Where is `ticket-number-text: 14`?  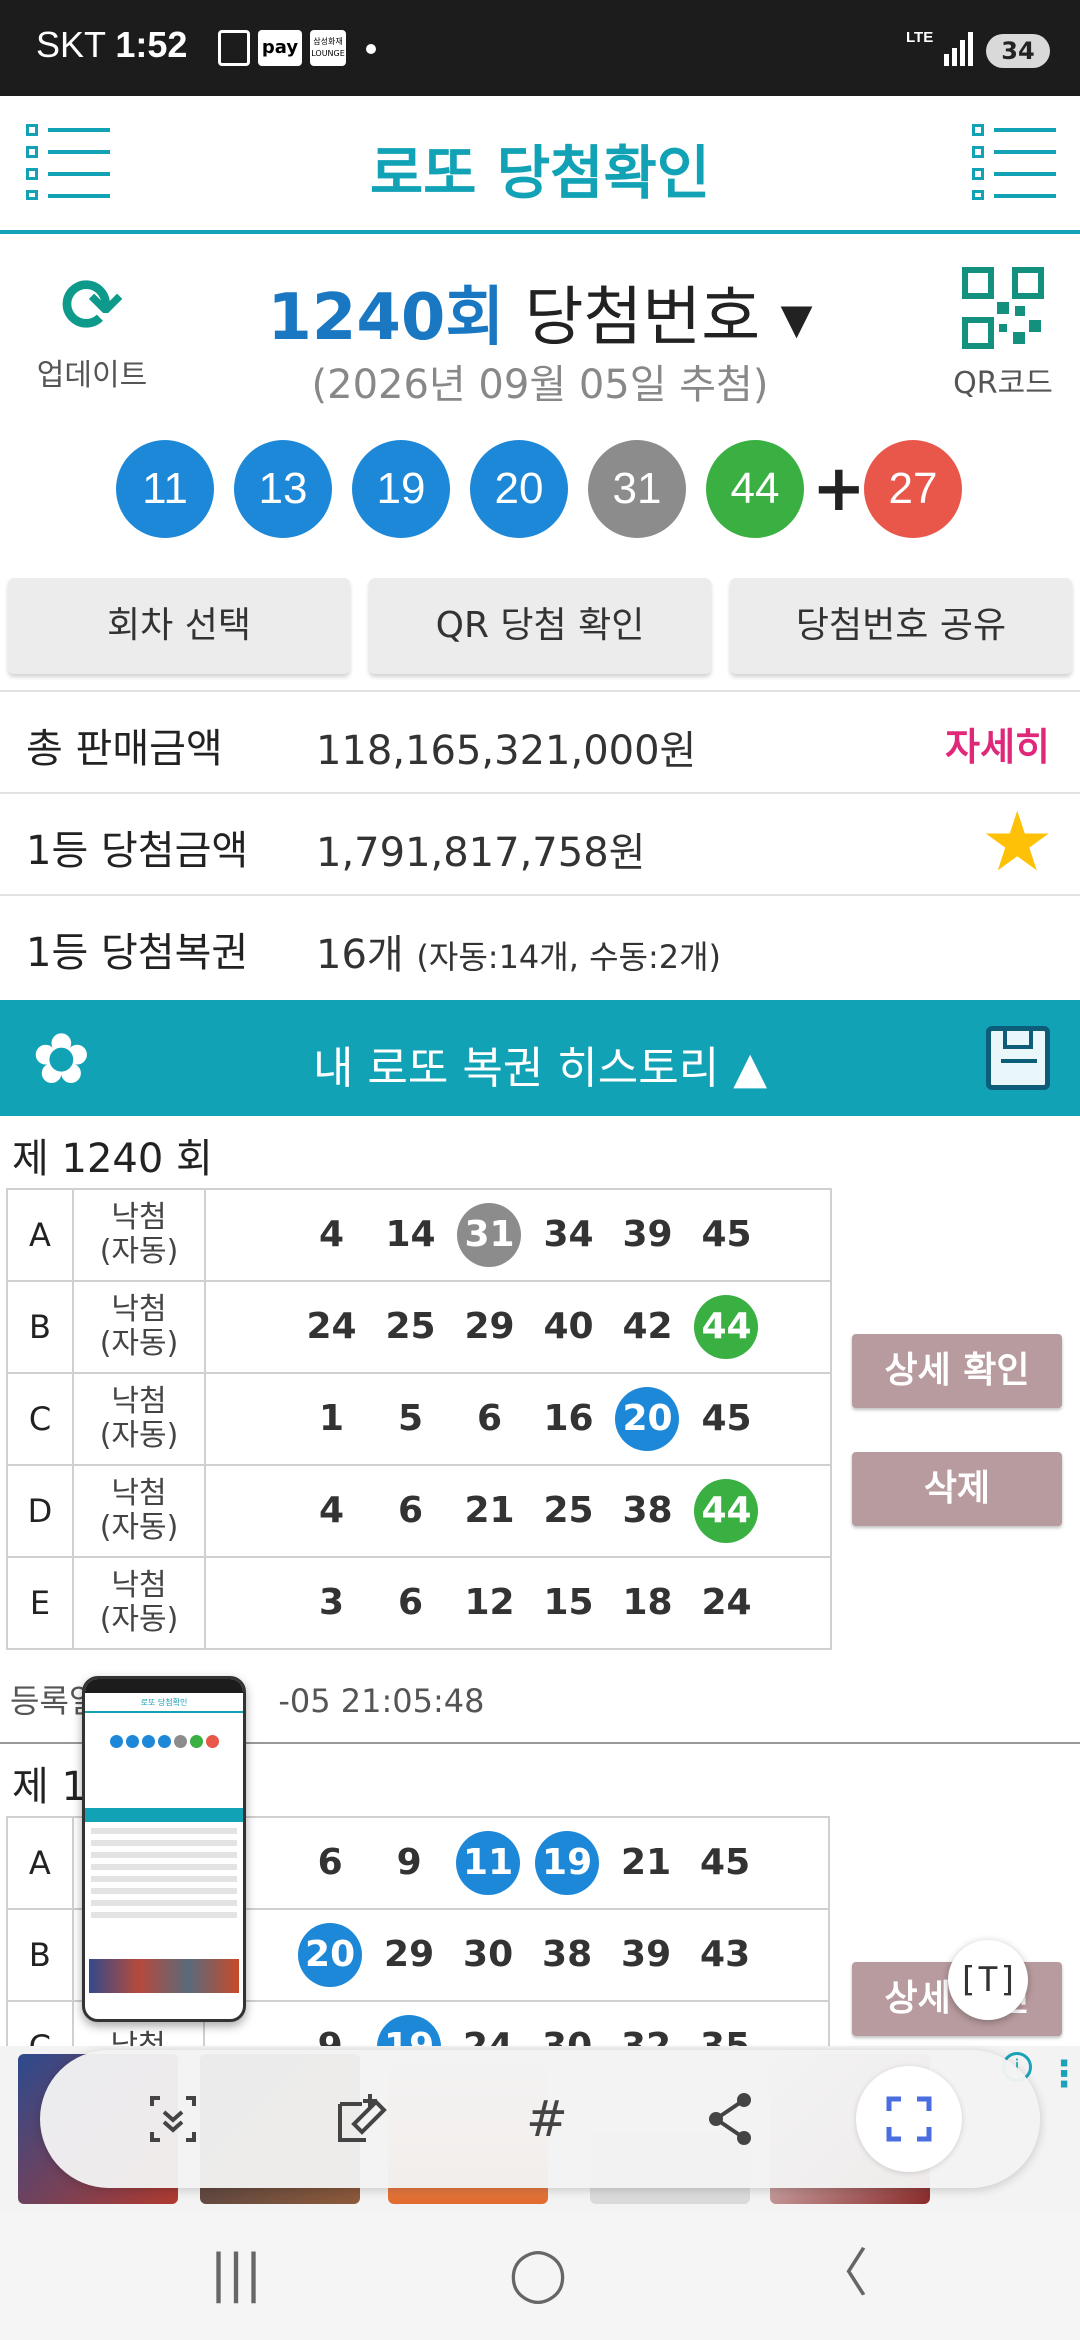 ticket-number-text: 14 is located at coordinates (410, 1234).